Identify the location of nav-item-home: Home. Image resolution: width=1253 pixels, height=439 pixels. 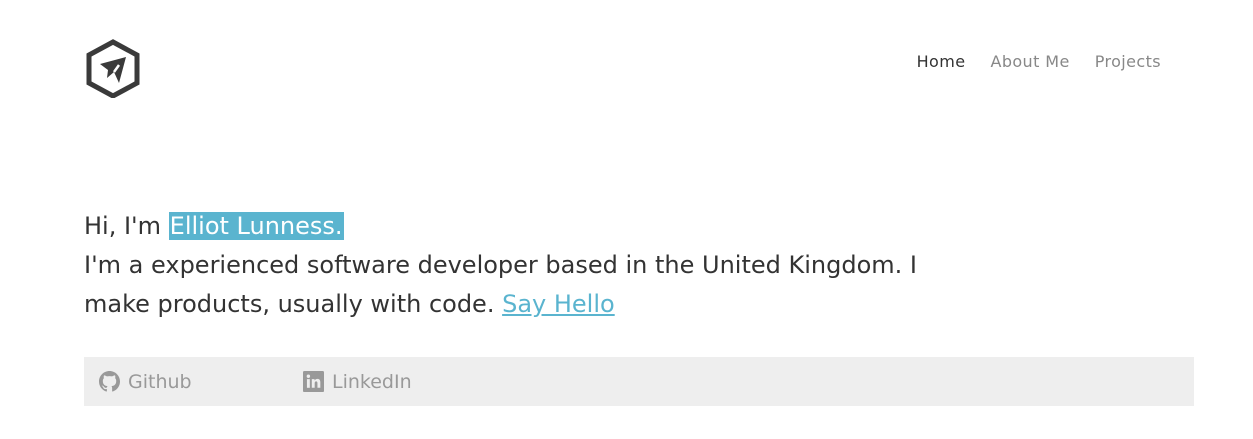
(941, 62).